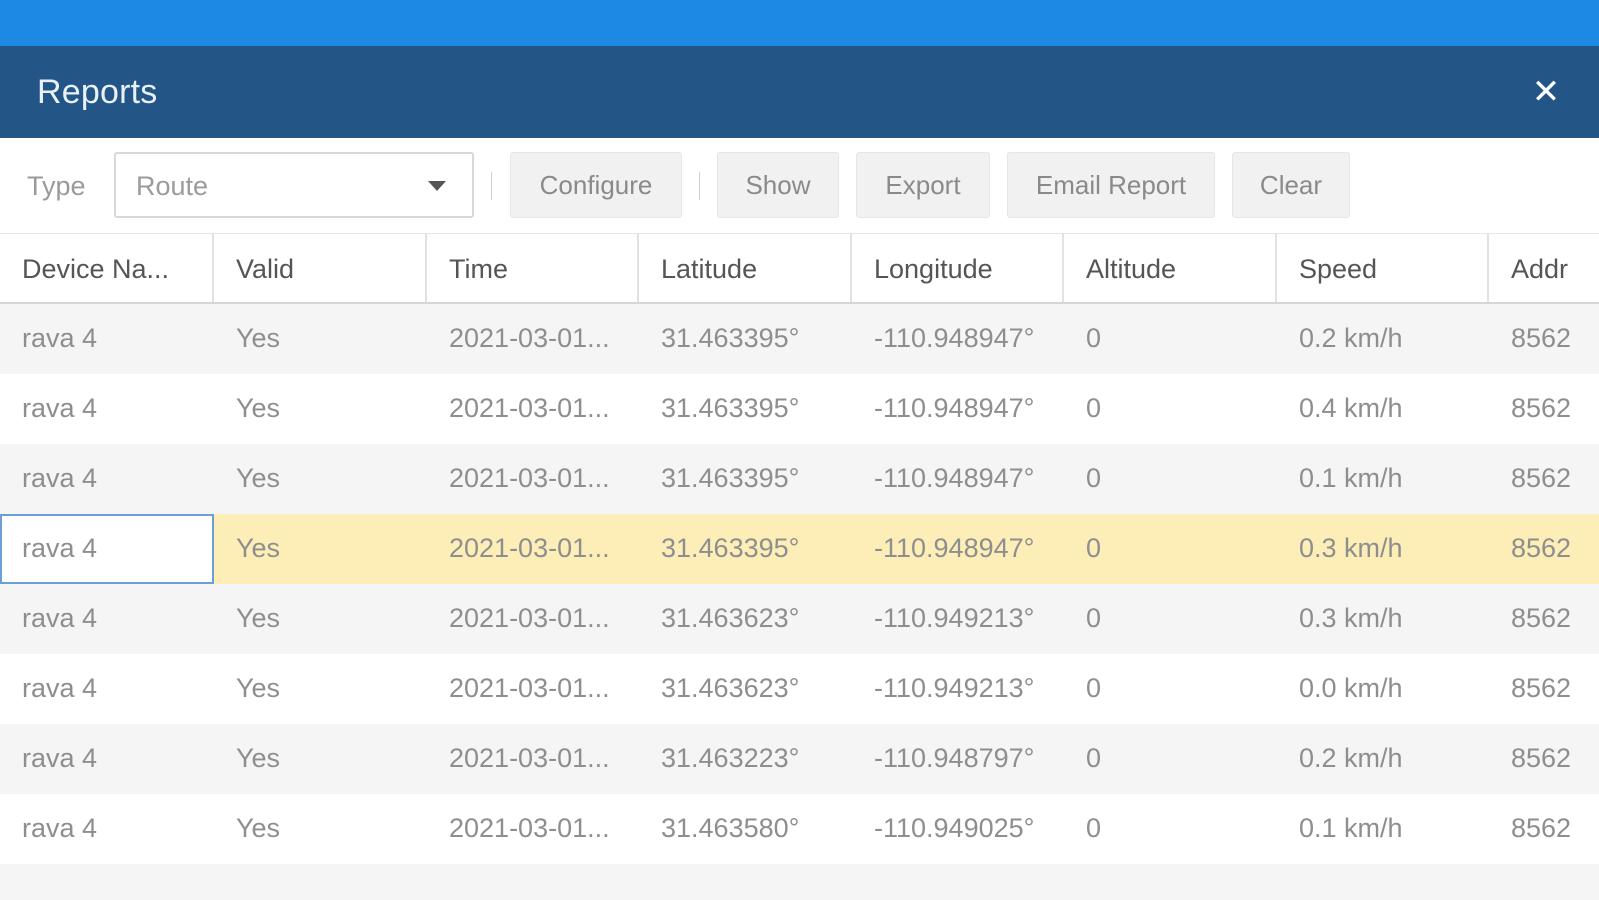 The width and height of the screenshot is (1599, 900). What do you see at coordinates (954, 758) in the screenshot?
I see `cell-longitude: -110.948797°` at bounding box center [954, 758].